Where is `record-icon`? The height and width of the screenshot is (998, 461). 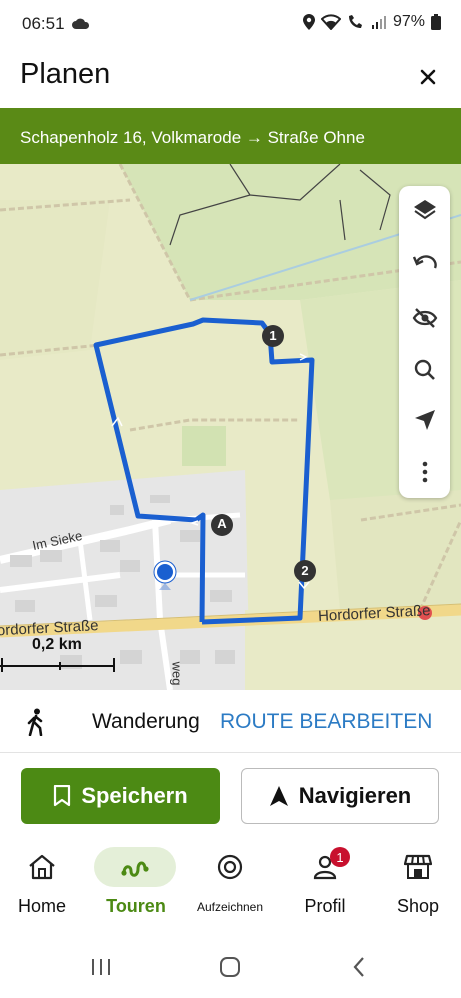
record-icon is located at coordinates (230, 867).